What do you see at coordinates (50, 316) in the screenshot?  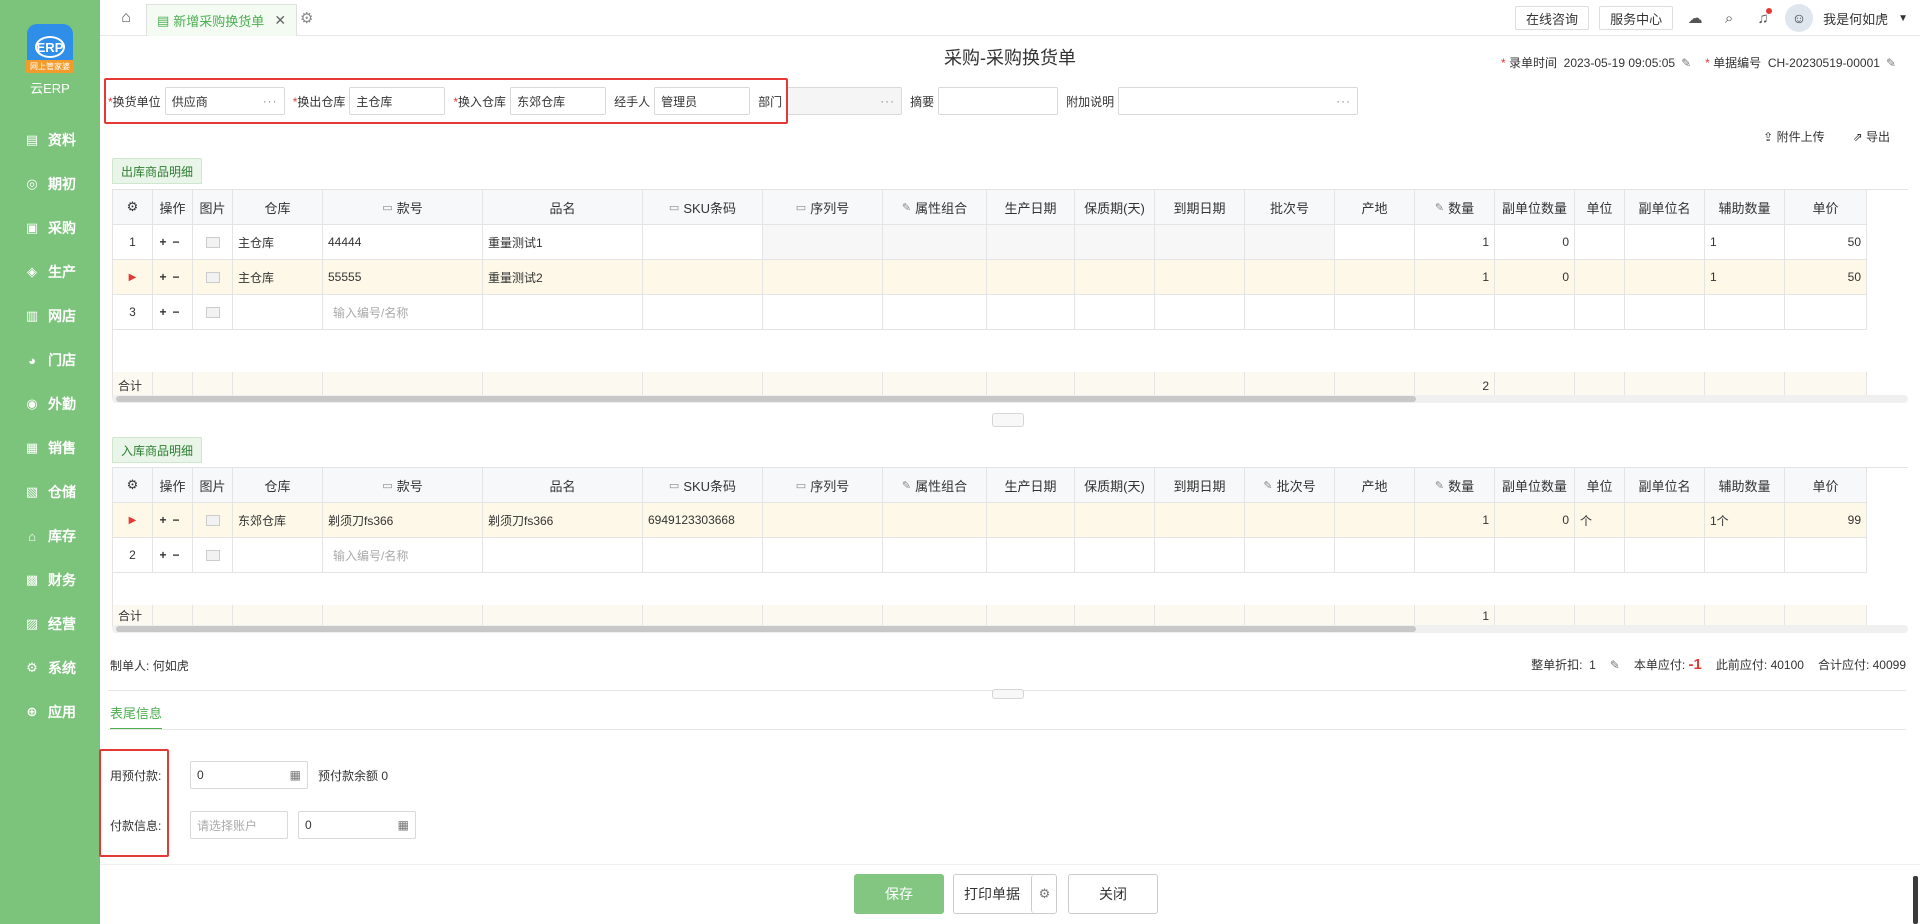 I see `sidebar-item-wangdian: ▥ 网店` at bounding box center [50, 316].